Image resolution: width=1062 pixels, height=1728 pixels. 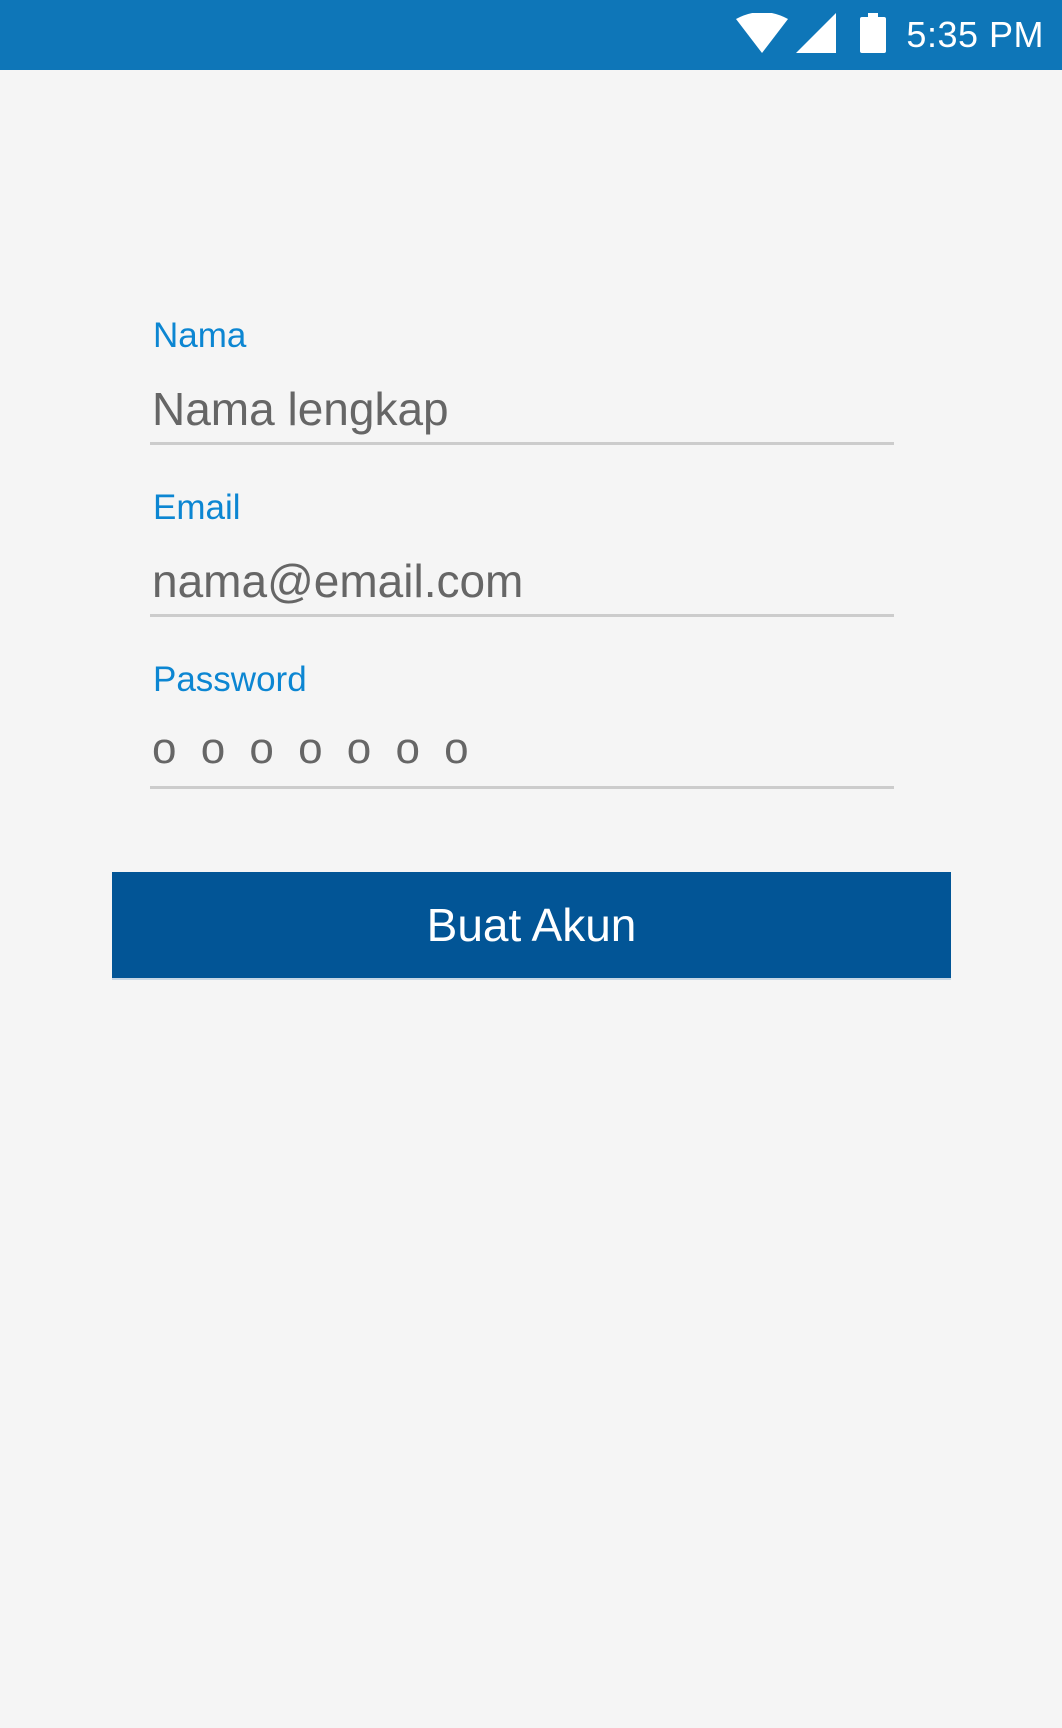 I want to click on status-bar: 5:35 PM, so click(x=531, y=35).